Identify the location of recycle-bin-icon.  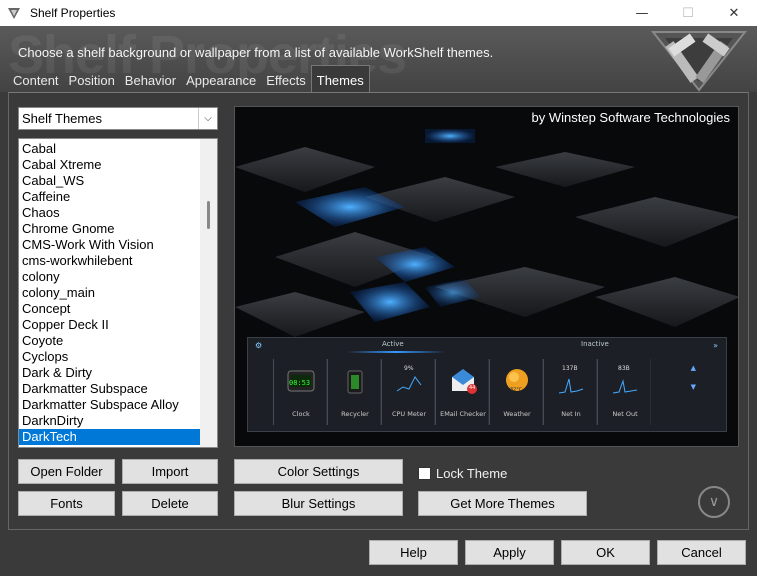
(355, 382).